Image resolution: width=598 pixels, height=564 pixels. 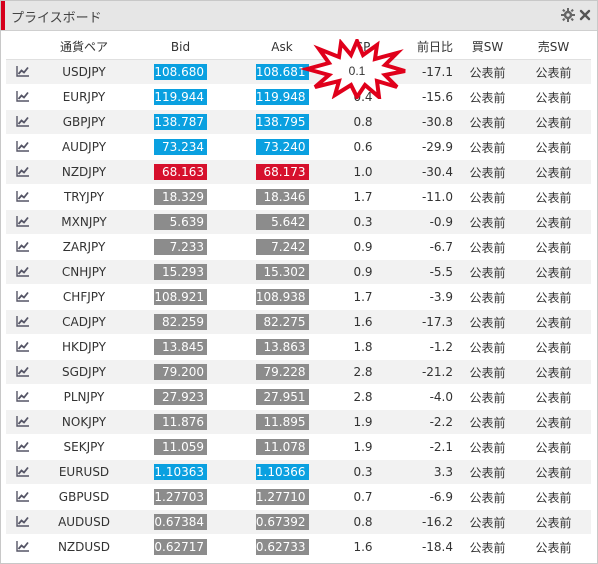 I want to click on ask-cell: 7.242, so click(x=282, y=247).